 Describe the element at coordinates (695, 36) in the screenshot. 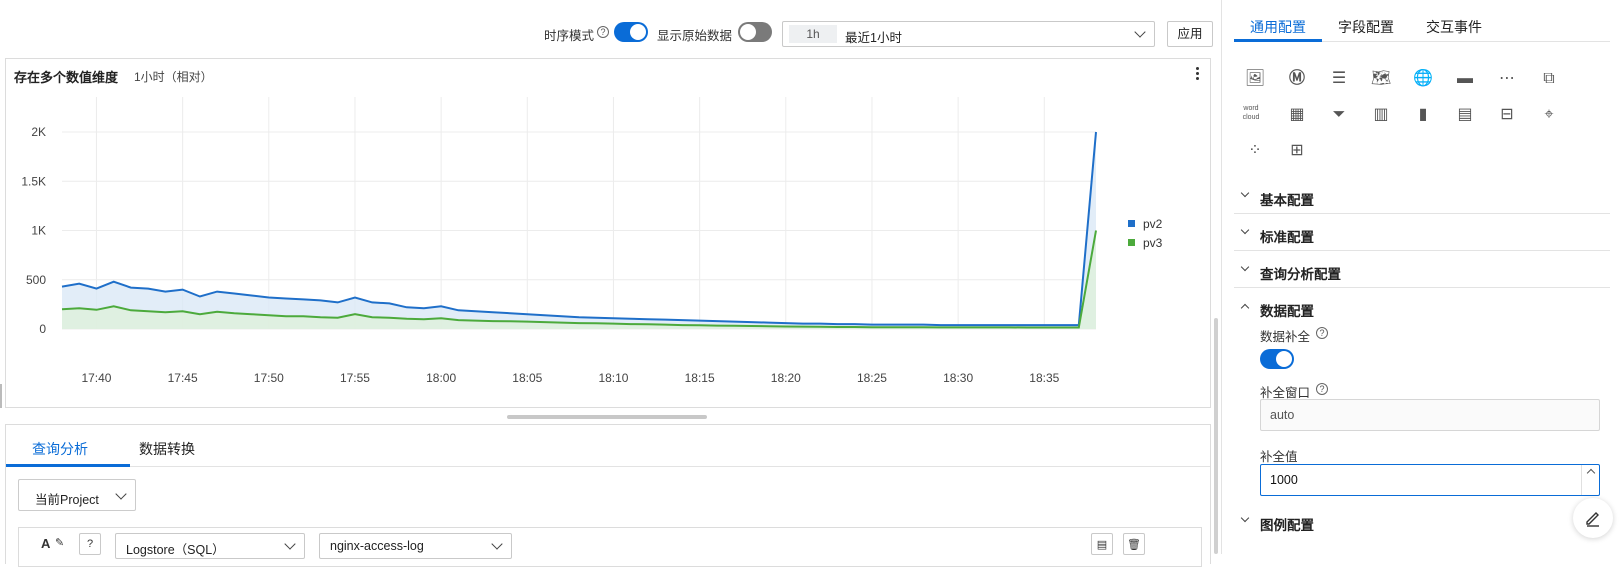

I see `raw-data-label: 显示原始数据` at that location.